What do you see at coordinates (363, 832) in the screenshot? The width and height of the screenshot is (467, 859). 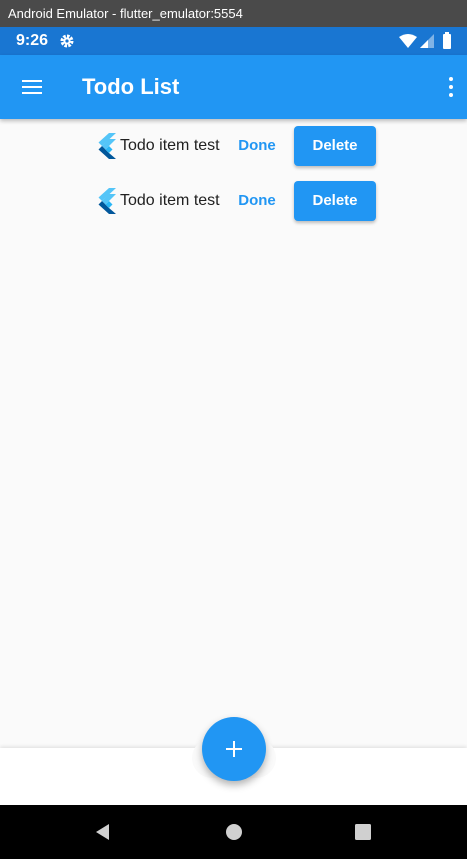 I see `recents-icon` at bounding box center [363, 832].